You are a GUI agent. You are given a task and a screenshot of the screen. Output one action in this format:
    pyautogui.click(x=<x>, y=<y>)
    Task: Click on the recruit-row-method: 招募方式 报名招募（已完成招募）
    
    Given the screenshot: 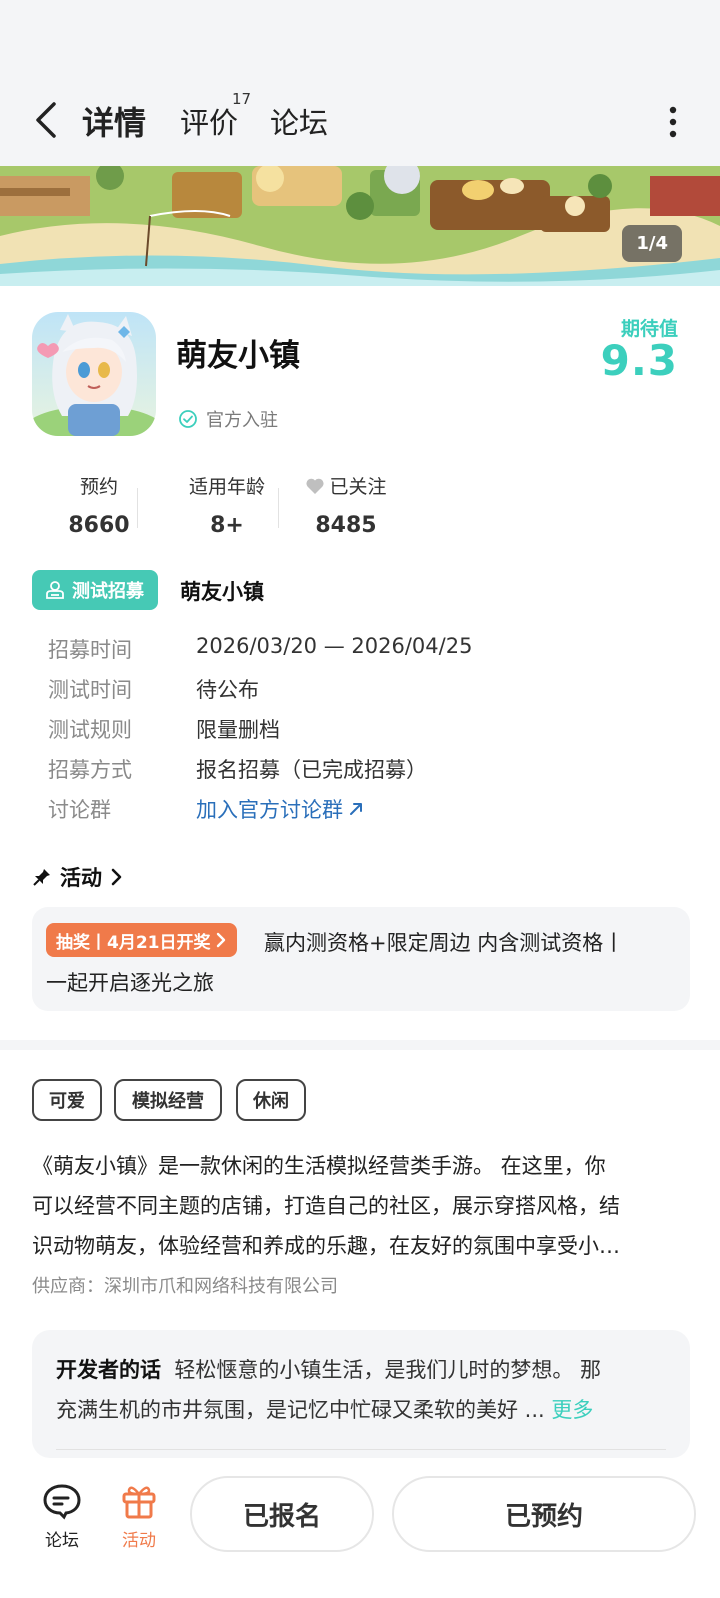 What is the action you would take?
    pyautogui.click(x=237, y=769)
    